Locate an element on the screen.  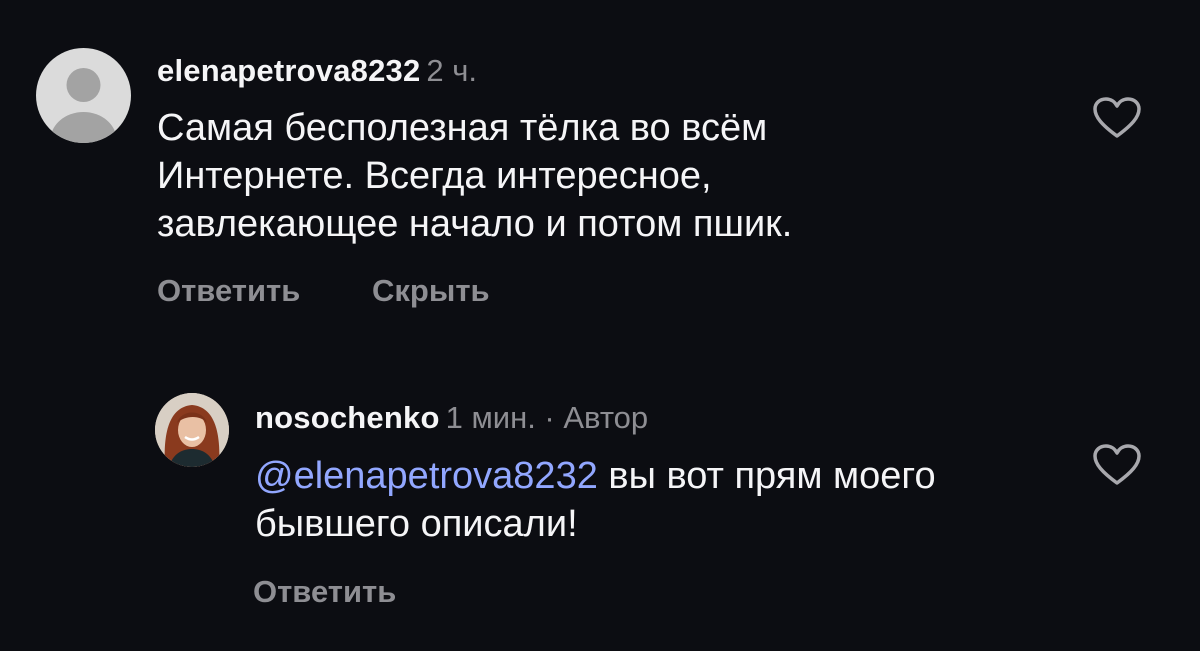
comment-text-line: Самая бесполезная тёлка во всём is located at coordinates (462, 128).